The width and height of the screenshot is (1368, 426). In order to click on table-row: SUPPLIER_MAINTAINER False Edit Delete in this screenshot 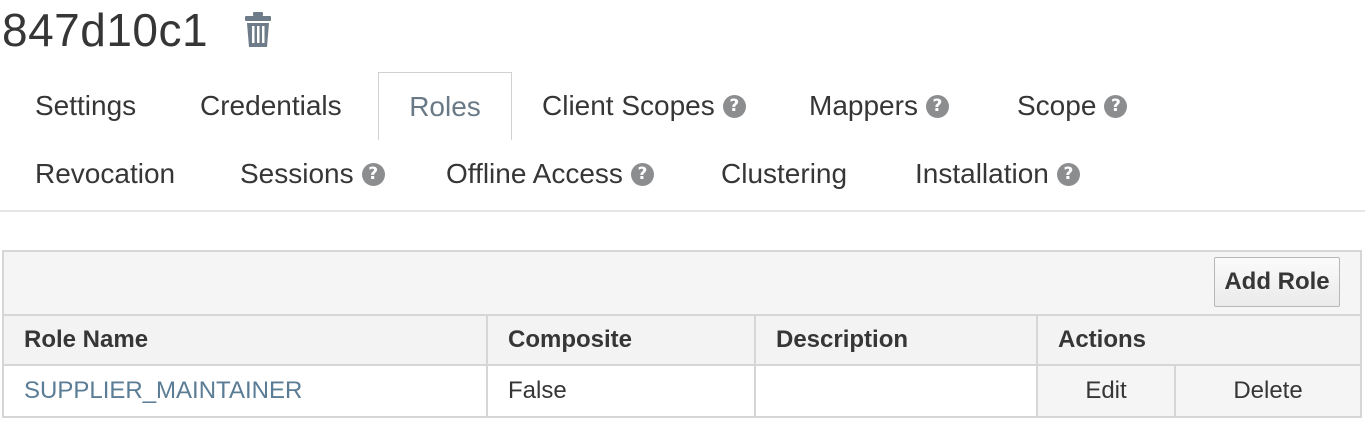, I will do `click(682, 391)`.